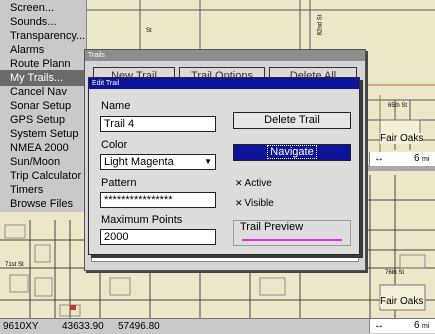 Image resolution: width=435 pixels, height=334 pixels. I want to click on name-field: Trail 4, so click(158, 124).